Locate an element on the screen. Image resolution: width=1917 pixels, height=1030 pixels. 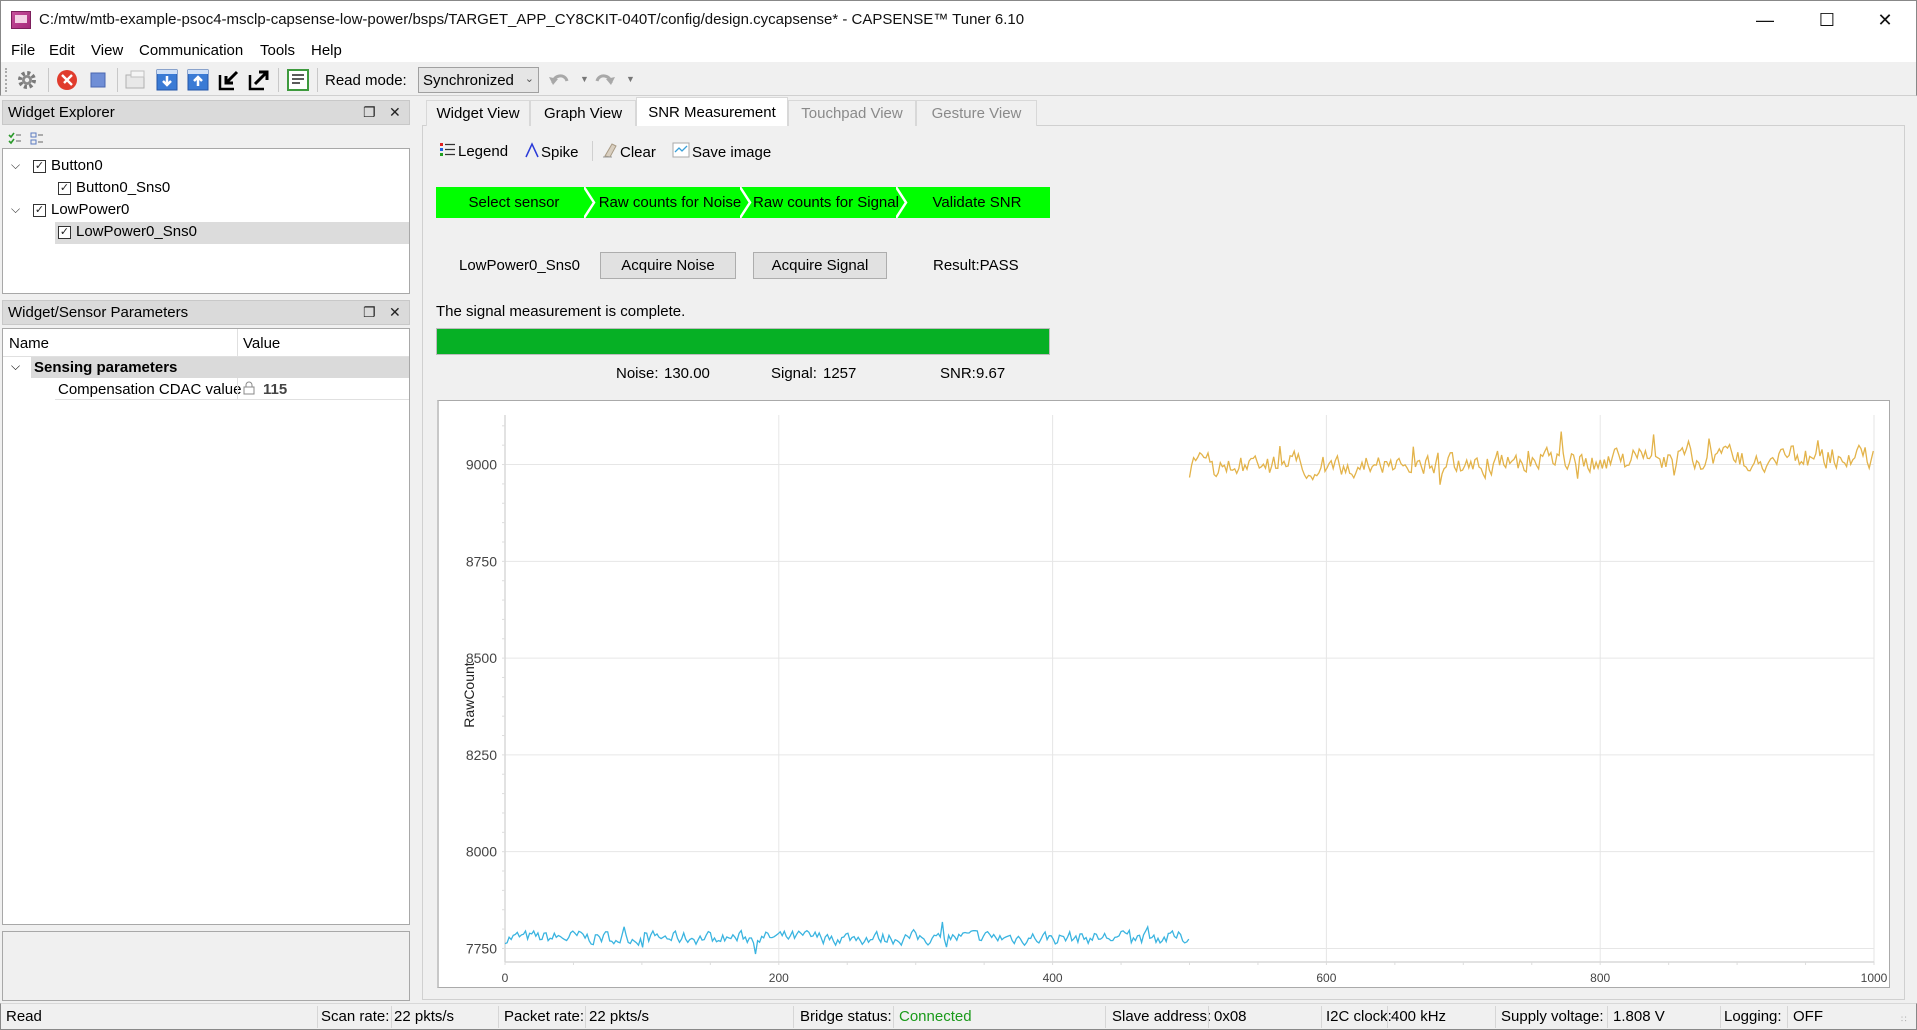
column-value: Value is located at coordinates (261, 343).